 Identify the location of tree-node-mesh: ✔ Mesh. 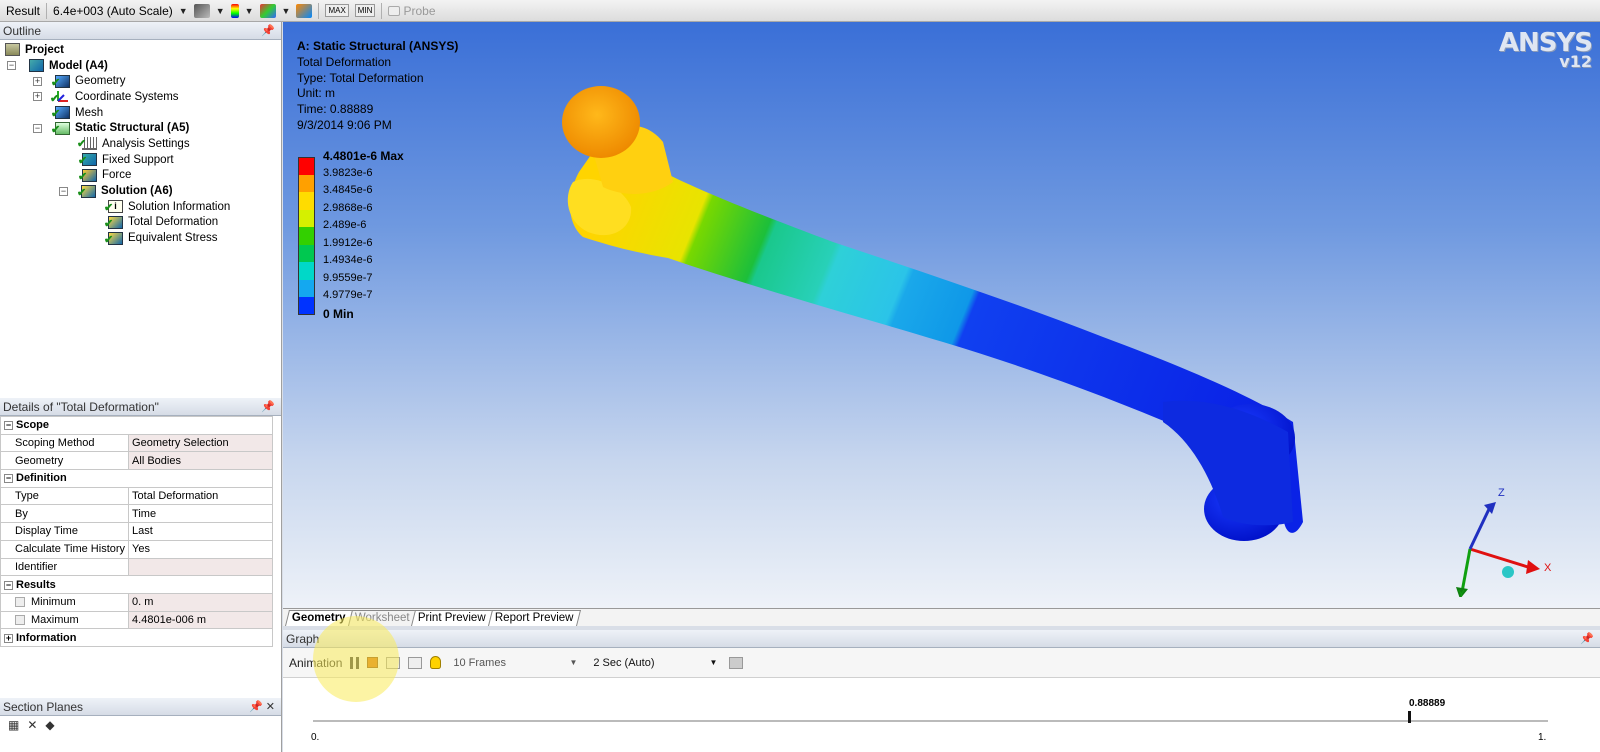
(140, 113).